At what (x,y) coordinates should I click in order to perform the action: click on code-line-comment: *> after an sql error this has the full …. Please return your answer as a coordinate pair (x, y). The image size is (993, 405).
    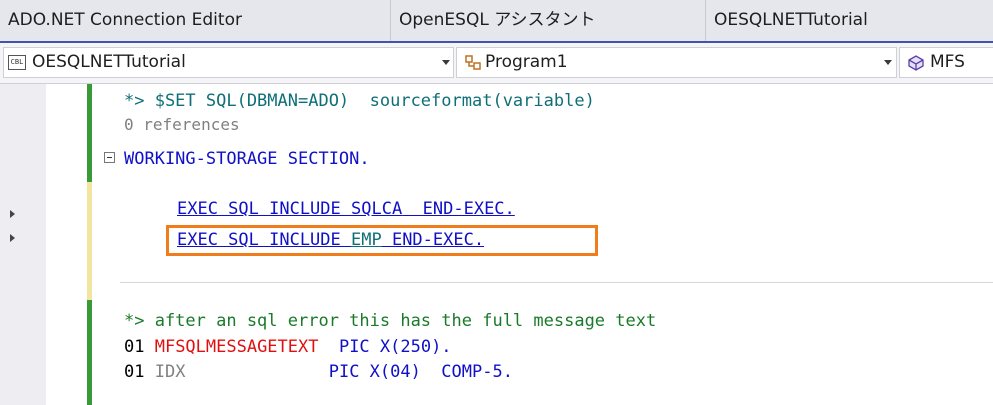
    Looking at the image, I should click on (390, 321).